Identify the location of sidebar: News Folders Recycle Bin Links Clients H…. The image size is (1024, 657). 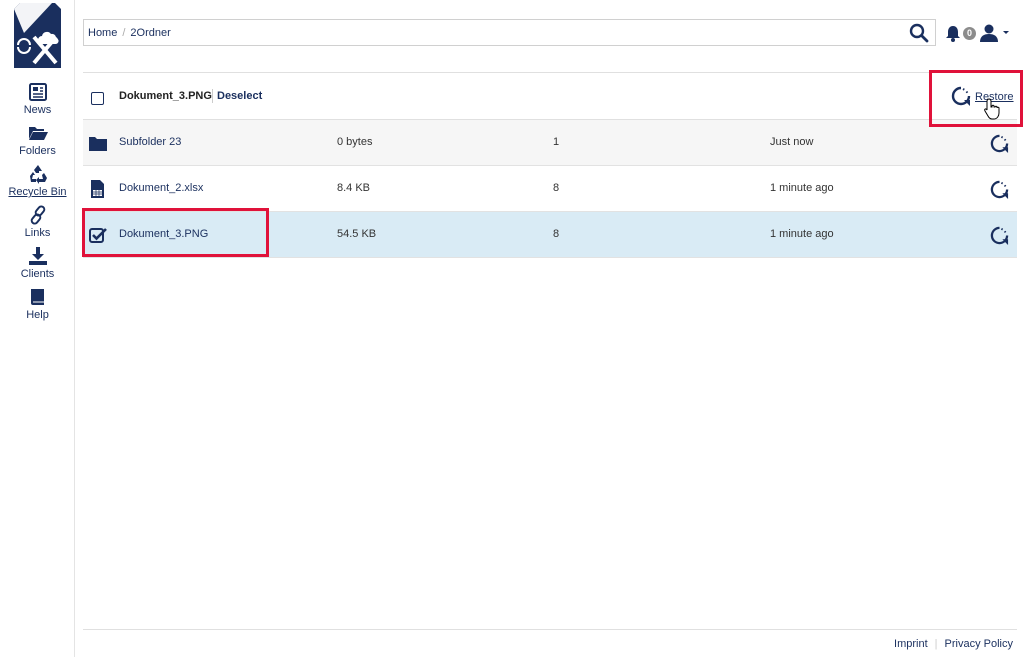
(37, 328).